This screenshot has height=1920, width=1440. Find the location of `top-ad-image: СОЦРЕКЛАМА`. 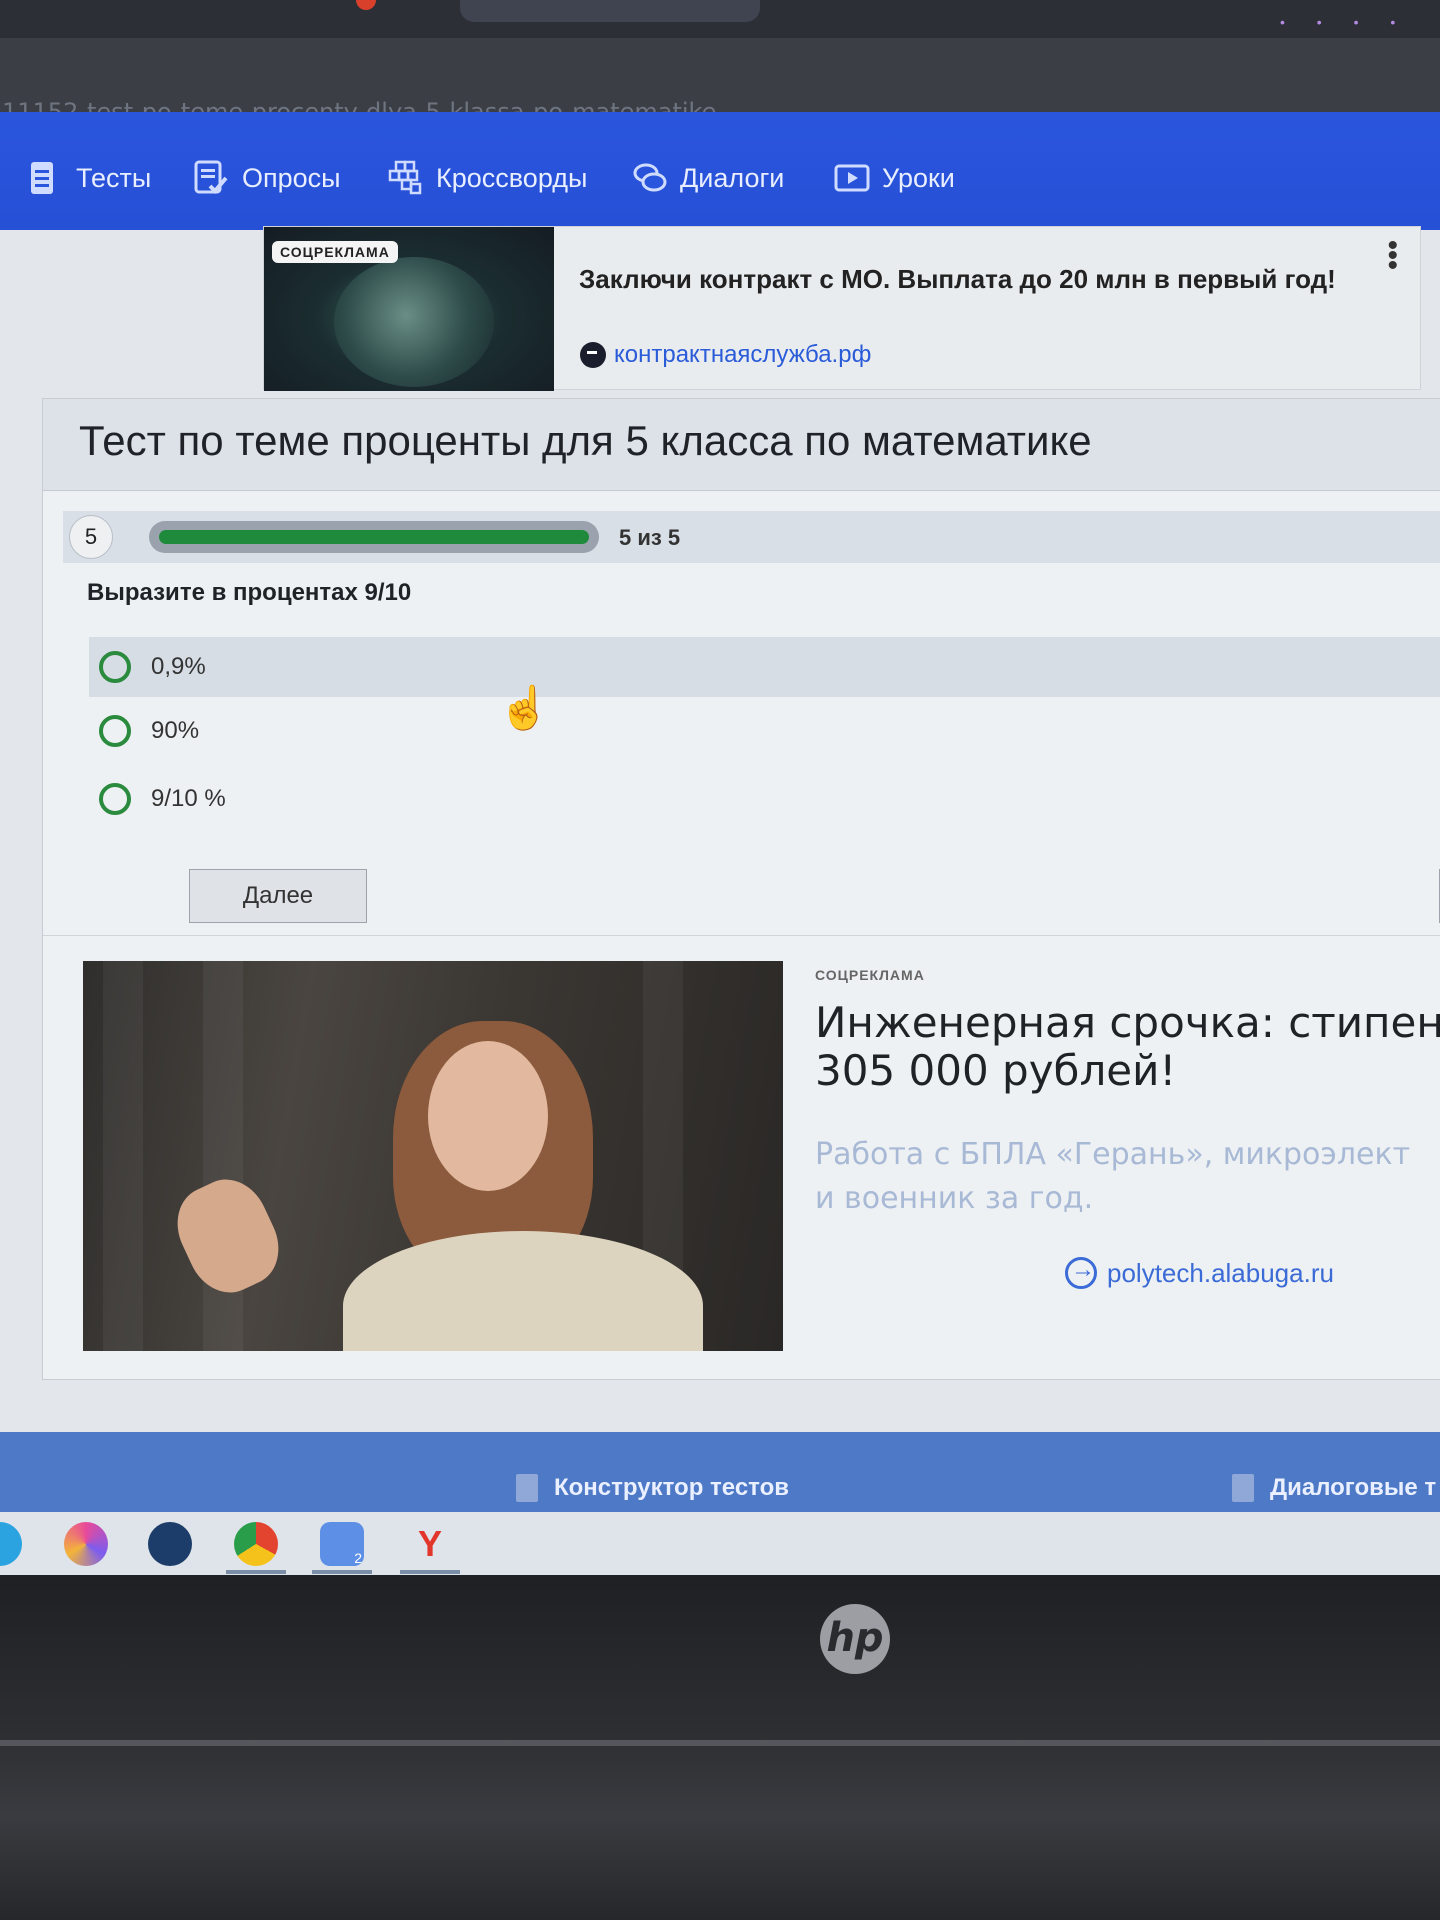

top-ad-image: СОЦРЕКЛАМА is located at coordinates (409, 309).